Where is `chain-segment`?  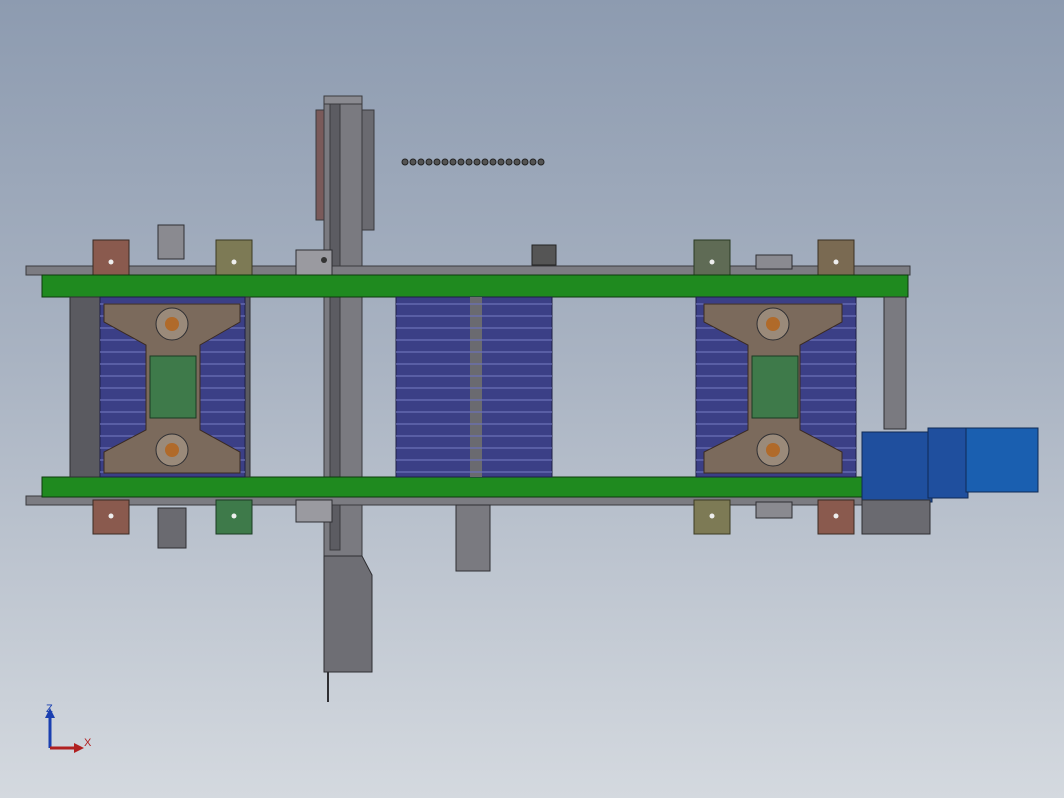
chain-segment is located at coordinates (473, 162).